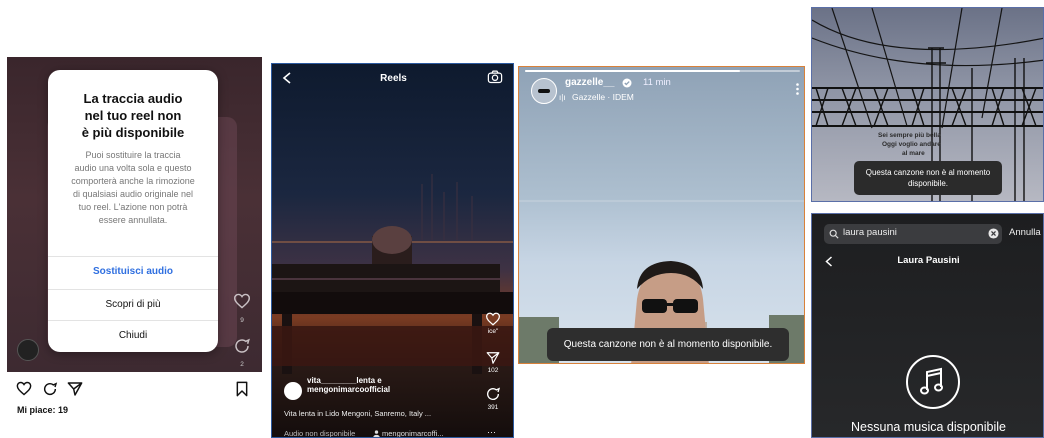 Image resolution: width=1044 pixels, height=438 pixels. I want to click on comment-count: 391, so click(493, 407).